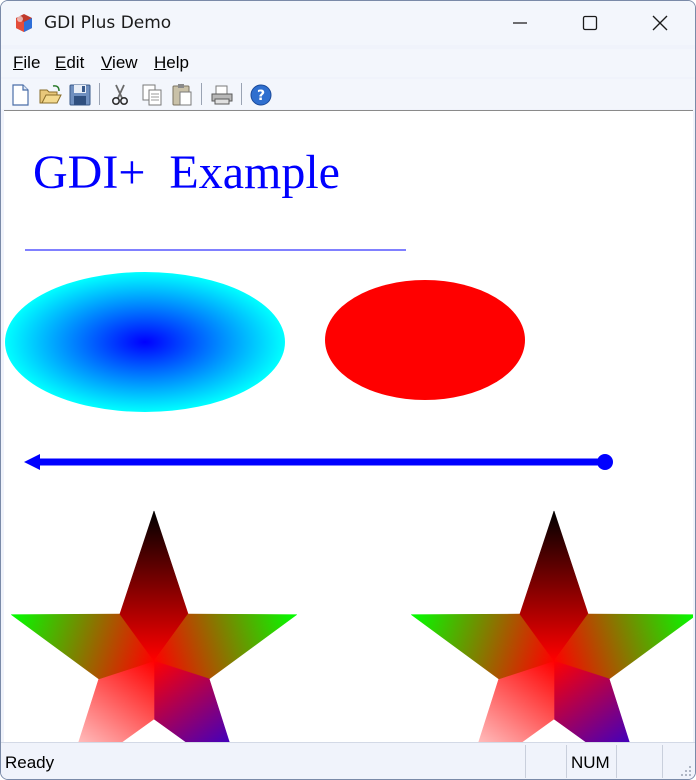  I want to click on open-icon, so click(50, 94).